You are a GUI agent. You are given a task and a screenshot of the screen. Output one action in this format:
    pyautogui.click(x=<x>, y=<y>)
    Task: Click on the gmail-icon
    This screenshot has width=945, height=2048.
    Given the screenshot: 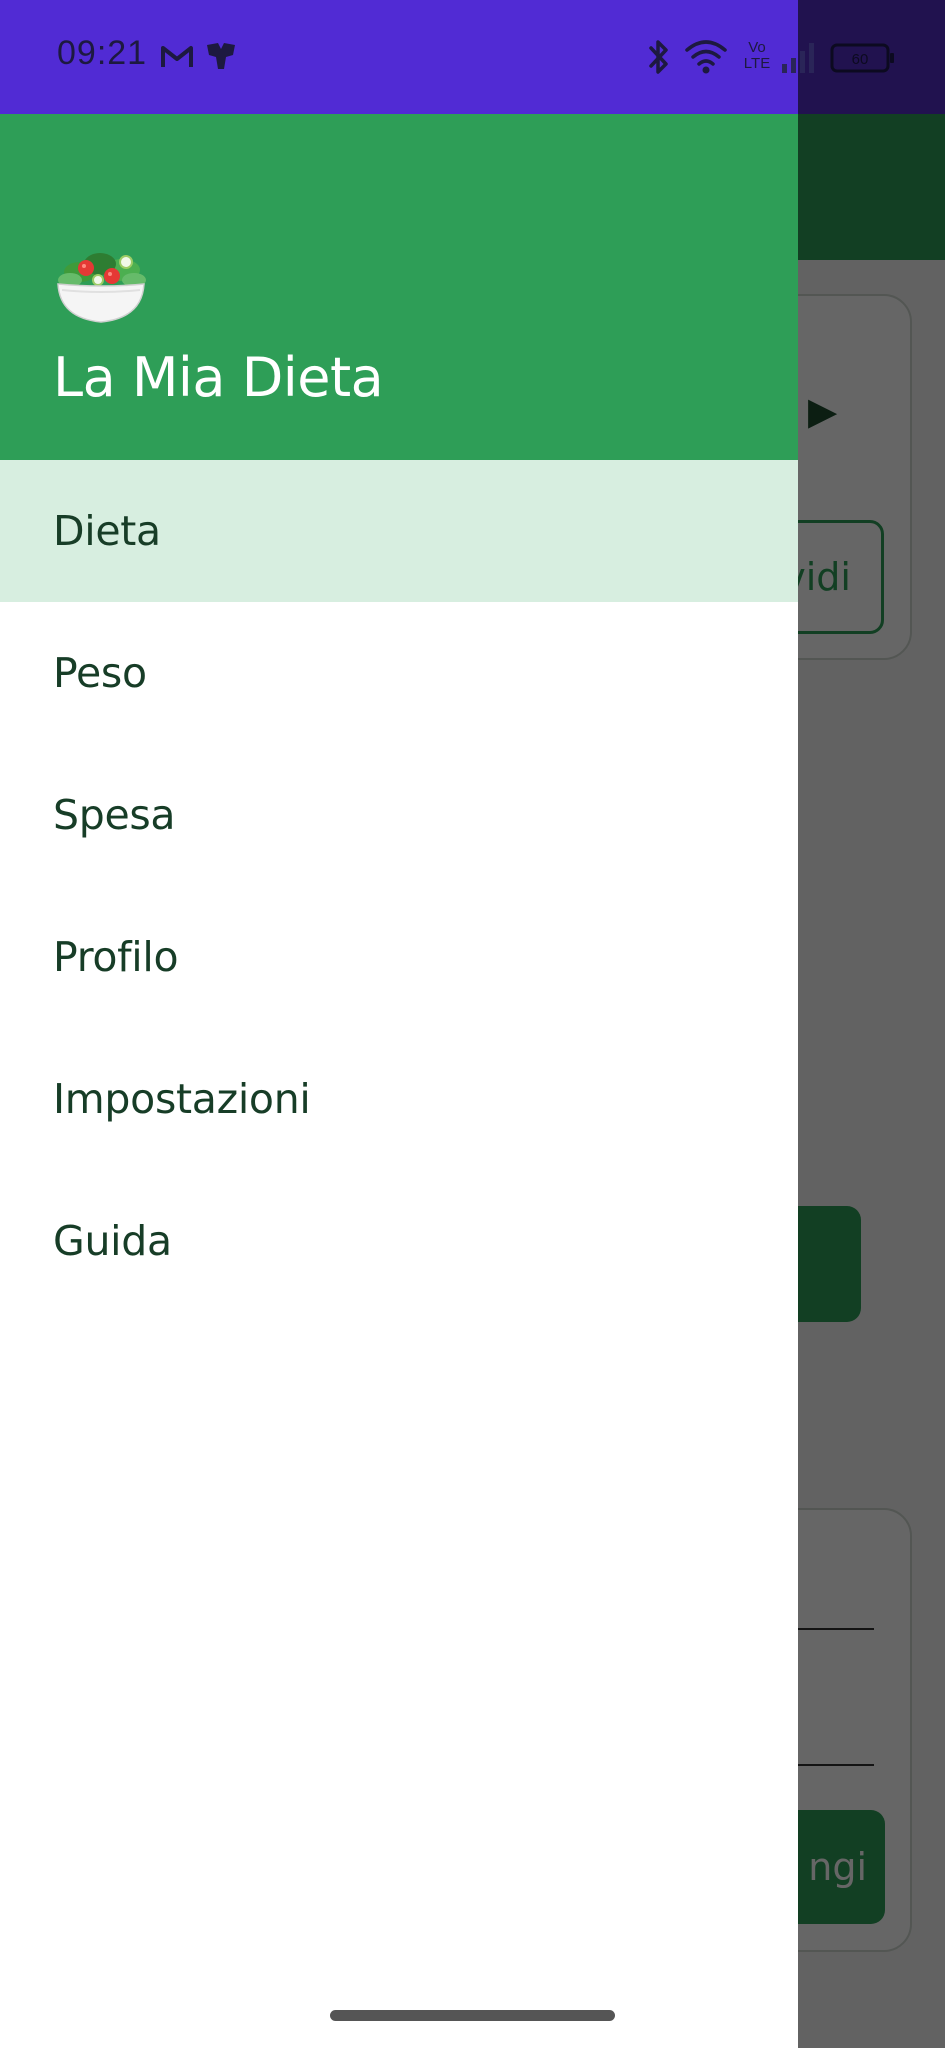 What is the action you would take?
    pyautogui.click(x=177, y=56)
    